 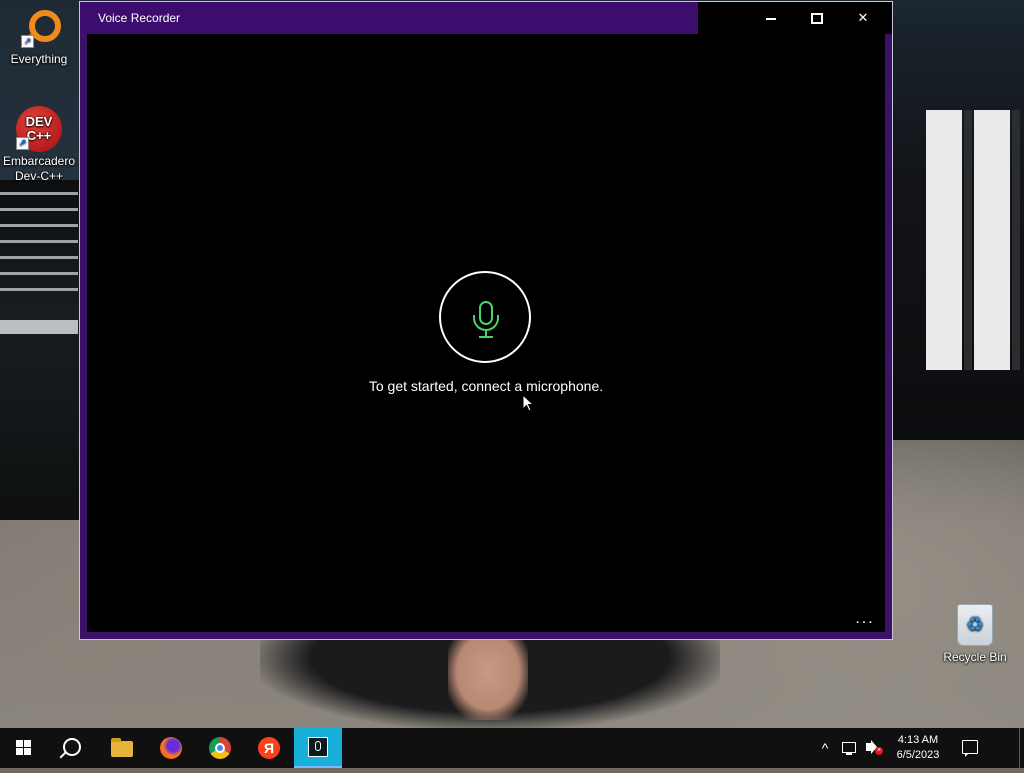 I want to click on devcpp-app-icon: DEV C++ ↗, so click(x=39, y=129).